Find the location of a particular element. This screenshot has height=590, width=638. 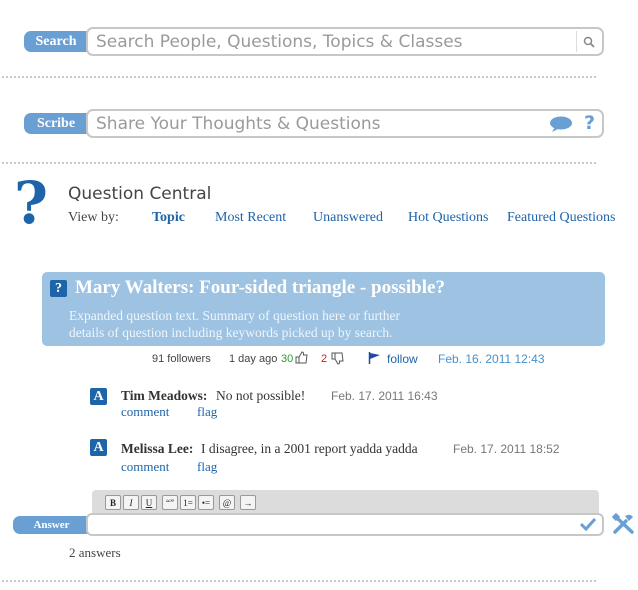

help-icon: ? is located at coordinates (589, 123).